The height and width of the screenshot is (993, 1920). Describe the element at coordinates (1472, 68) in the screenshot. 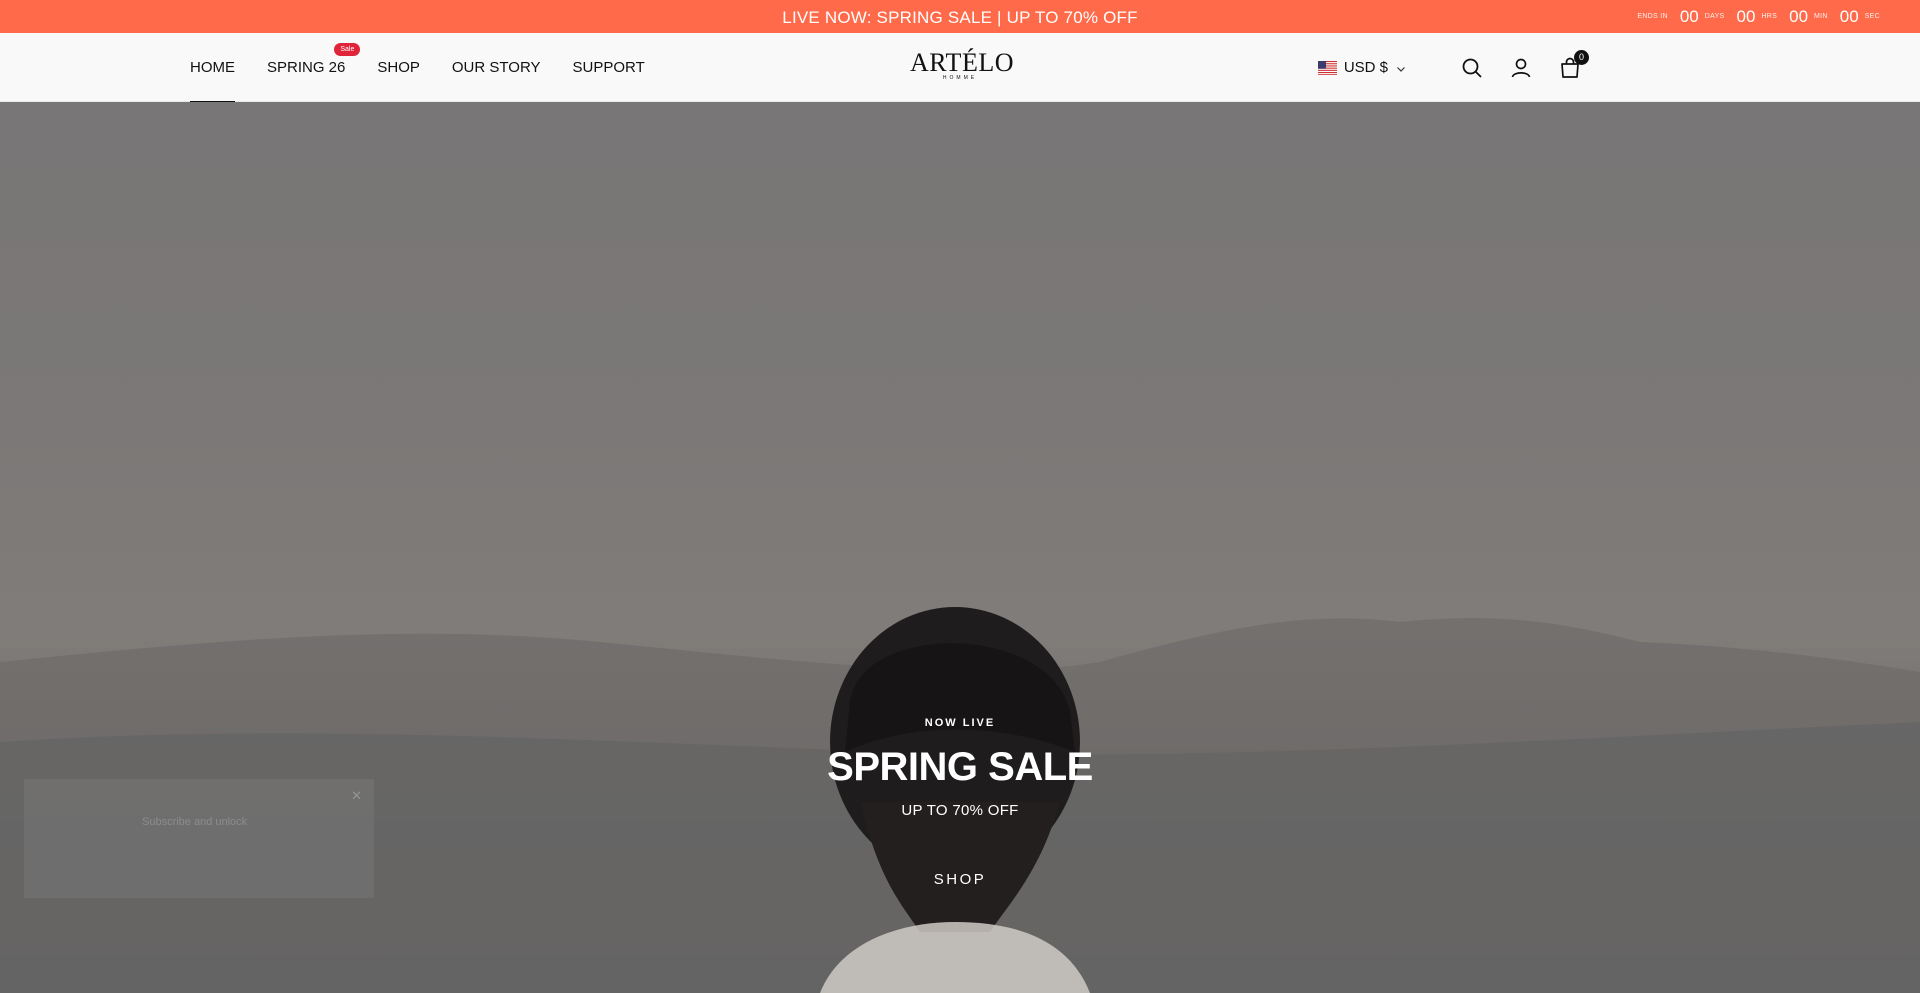

I see `search-icon` at that location.